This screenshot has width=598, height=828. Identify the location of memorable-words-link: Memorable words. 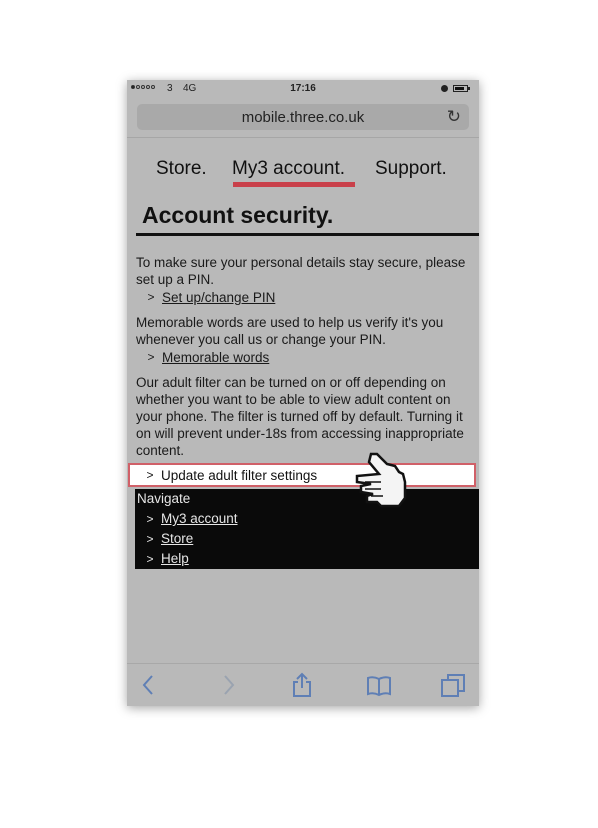
(215, 357).